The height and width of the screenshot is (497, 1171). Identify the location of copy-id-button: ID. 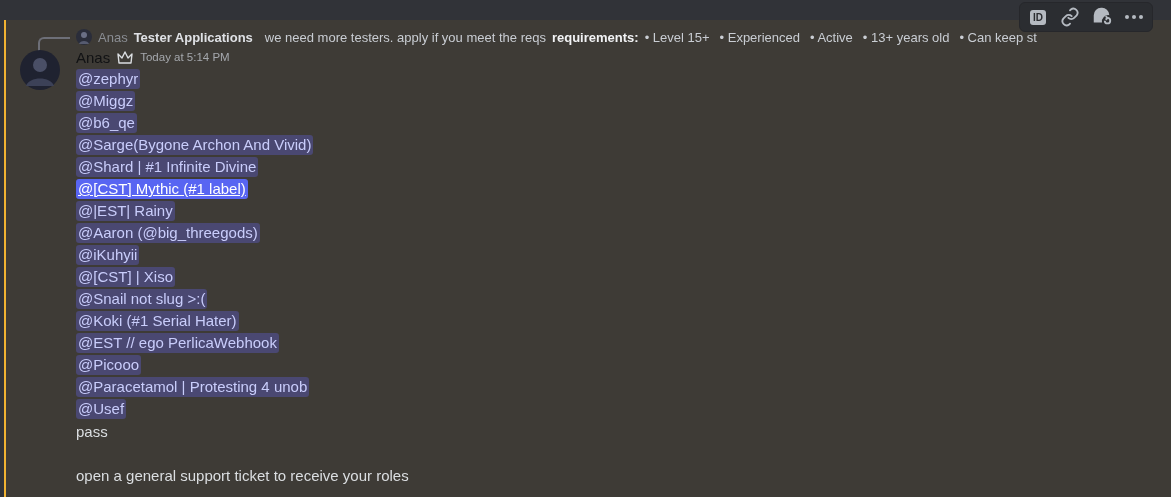
(1038, 17).